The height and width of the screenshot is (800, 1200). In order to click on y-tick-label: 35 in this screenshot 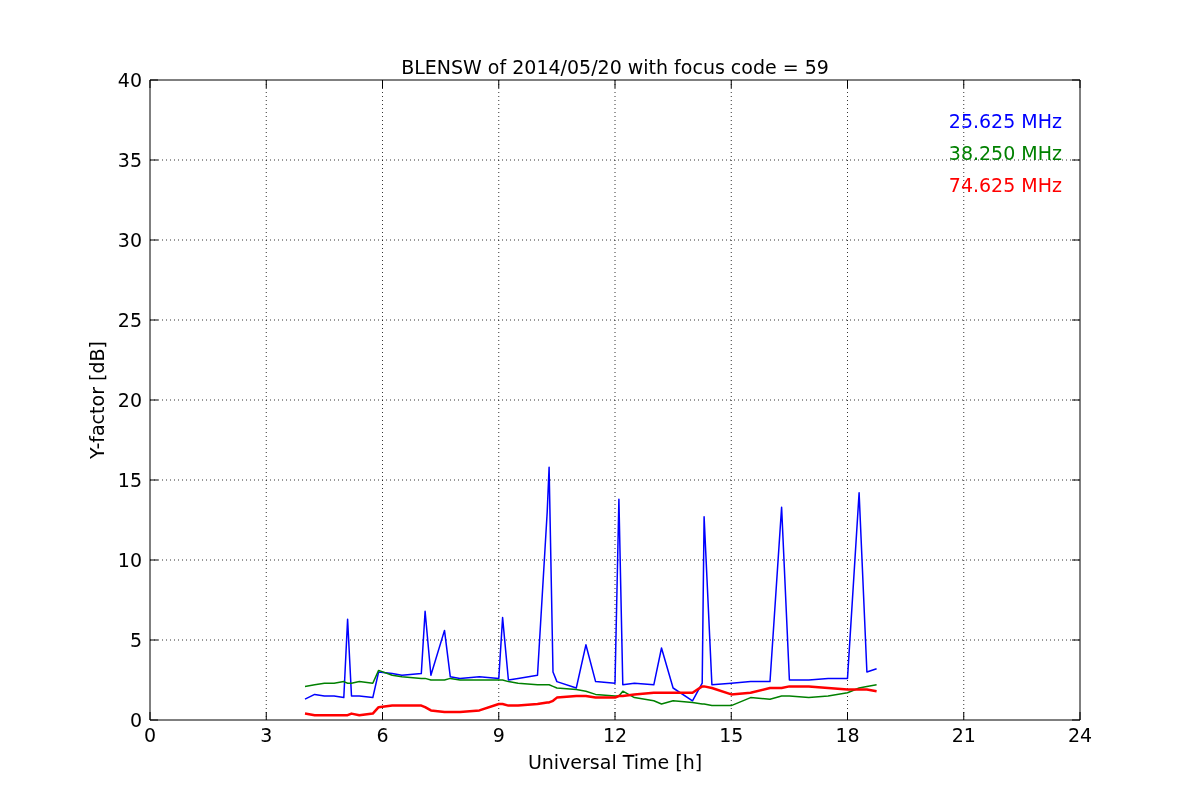, I will do `click(129, 160)`.